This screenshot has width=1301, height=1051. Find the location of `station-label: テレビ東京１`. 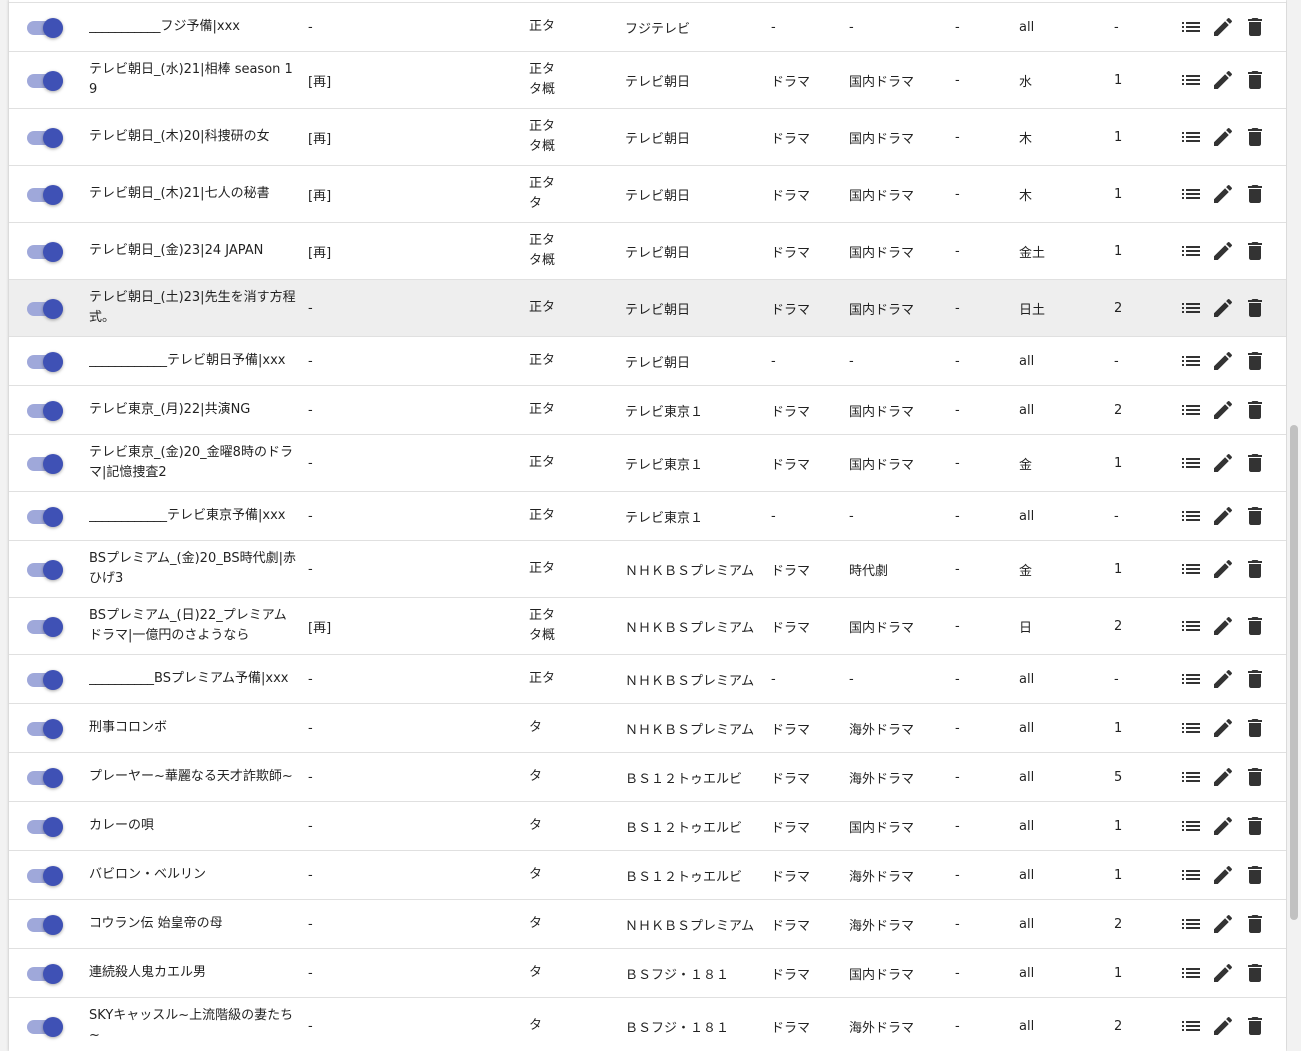

station-label: テレビ東京１ is located at coordinates (664, 518).